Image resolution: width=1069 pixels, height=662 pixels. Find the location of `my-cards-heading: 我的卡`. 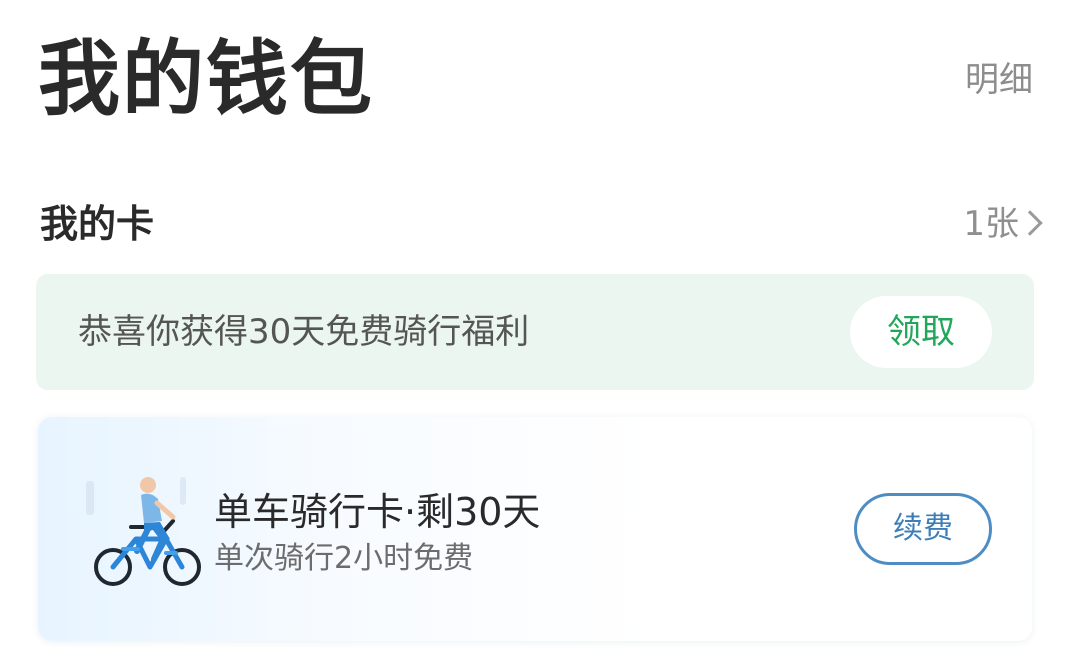

my-cards-heading: 我的卡 is located at coordinates (97, 224).